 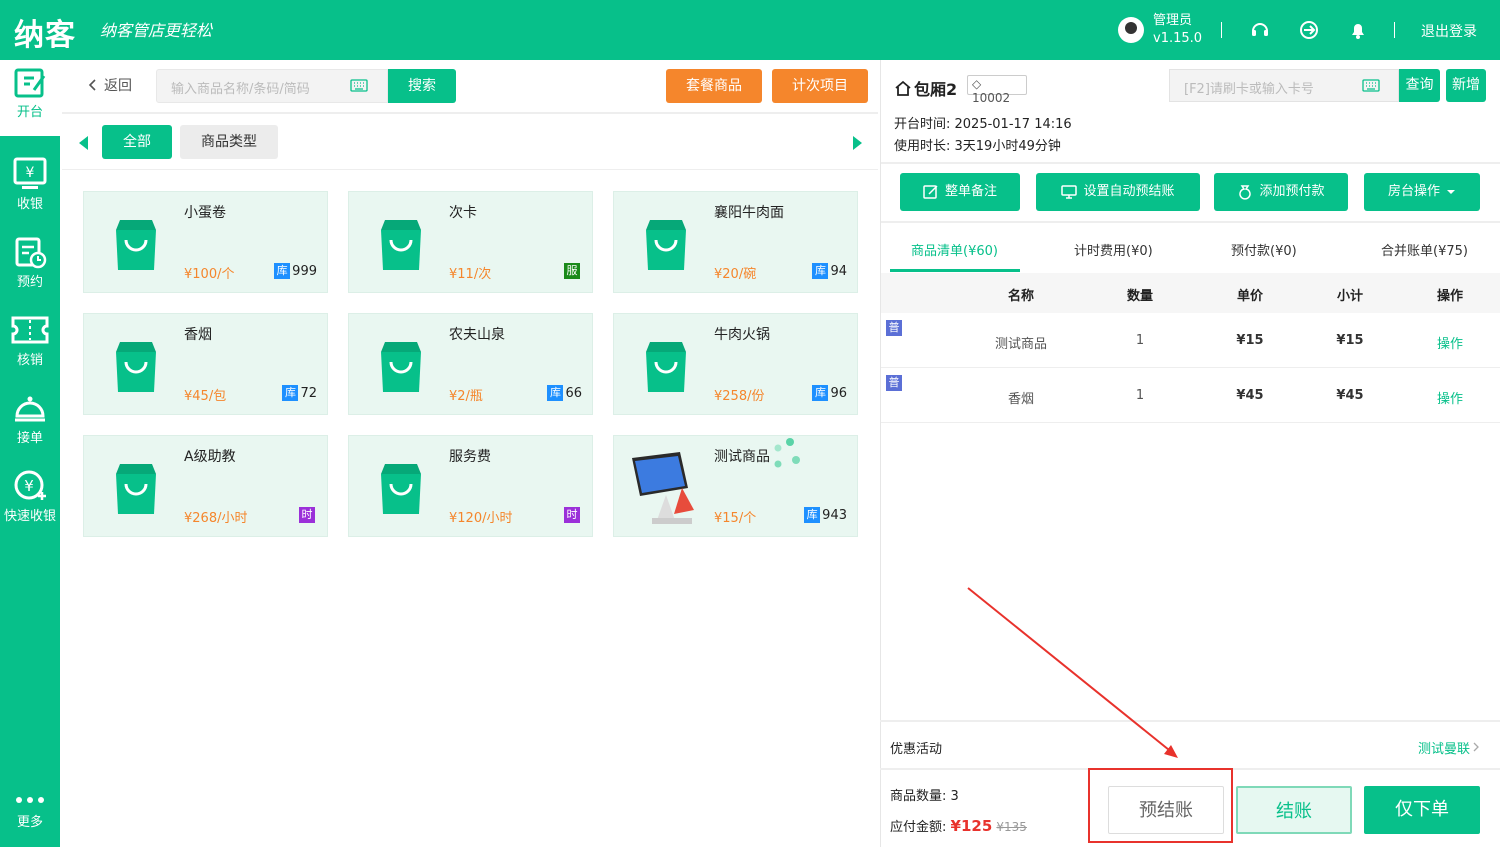 What do you see at coordinates (1113, 249) in the screenshot?
I see `tab-timing-fees: 计时费用(¥0)` at bounding box center [1113, 249].